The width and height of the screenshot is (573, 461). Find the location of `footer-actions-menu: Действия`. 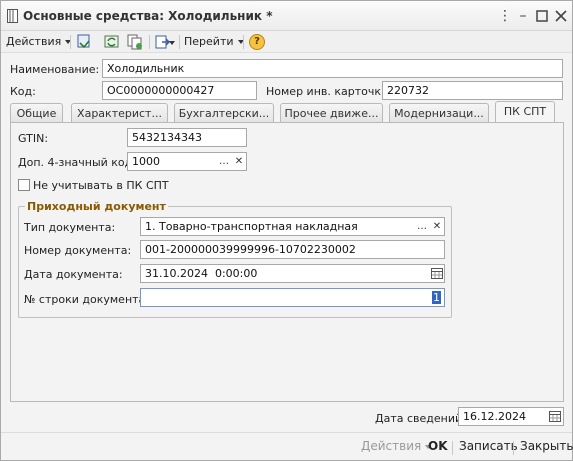

footer-actions-menu: Действия is located at coordinates (396, 446).